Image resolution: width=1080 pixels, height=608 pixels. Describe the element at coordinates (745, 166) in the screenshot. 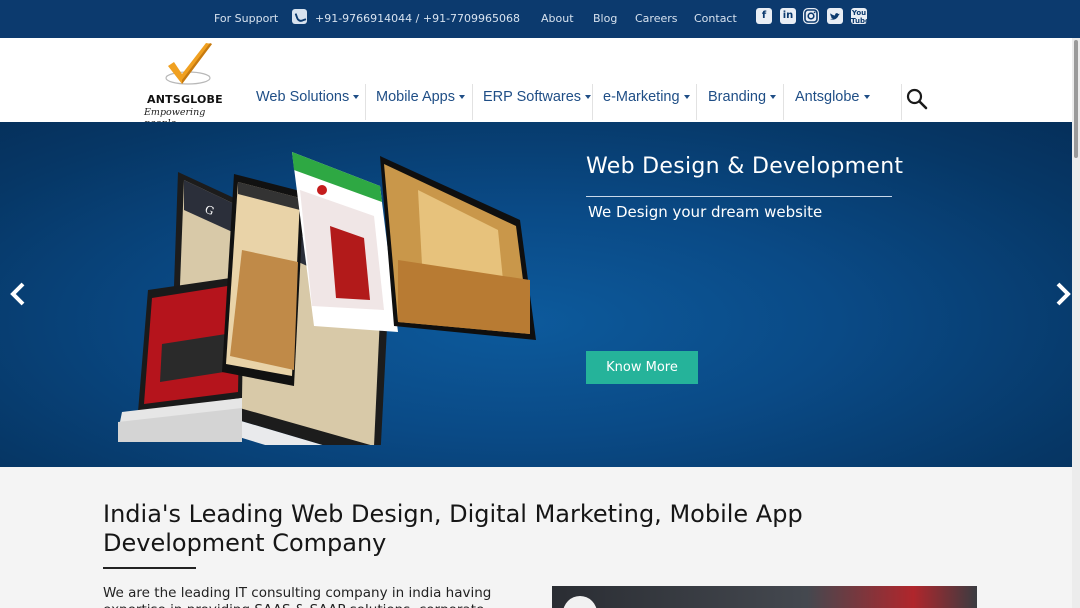

I see `hero-title: Web Design & Development` at that location.